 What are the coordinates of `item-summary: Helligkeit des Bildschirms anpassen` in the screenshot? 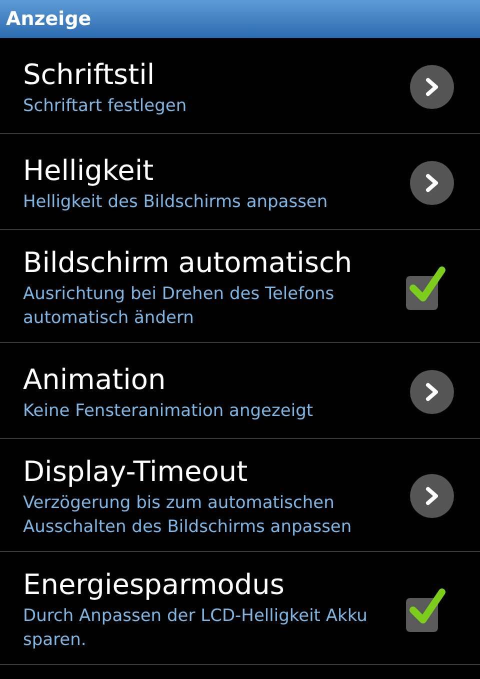 It's located at (176, 202).